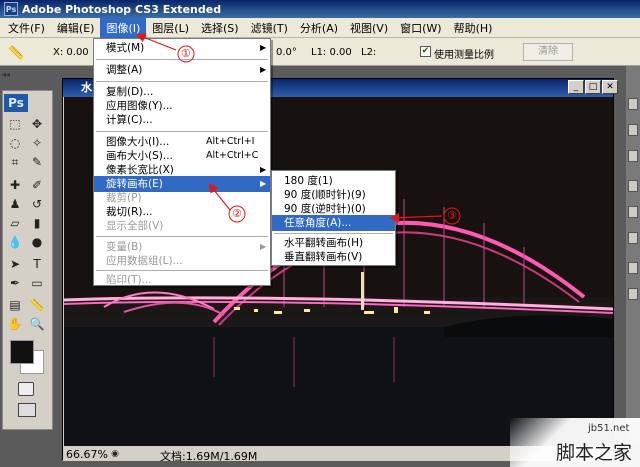 The height and width of the screenshot is (467, 640). What do you see at coordinates (186, 53) in the screenshot?
I see `step-1-label: ①` at bounding box center [186, 53].